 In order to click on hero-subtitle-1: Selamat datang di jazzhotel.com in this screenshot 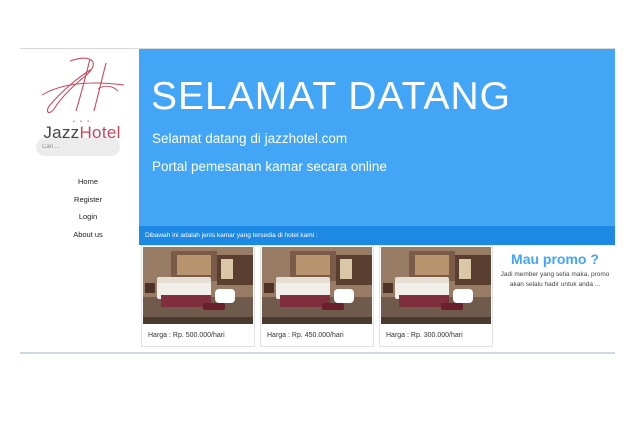, I will do `click(250, 138)`.